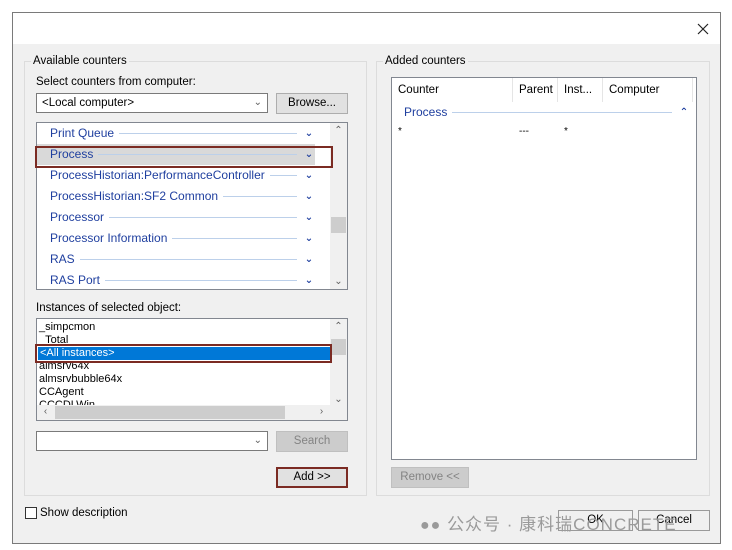 The height and width of the screenshot is (550, 732). What do you see at coordinates (67, 327) in the screenshot?
I see `instance-list-item: _simpcmon` at bounding box center [67, 327].